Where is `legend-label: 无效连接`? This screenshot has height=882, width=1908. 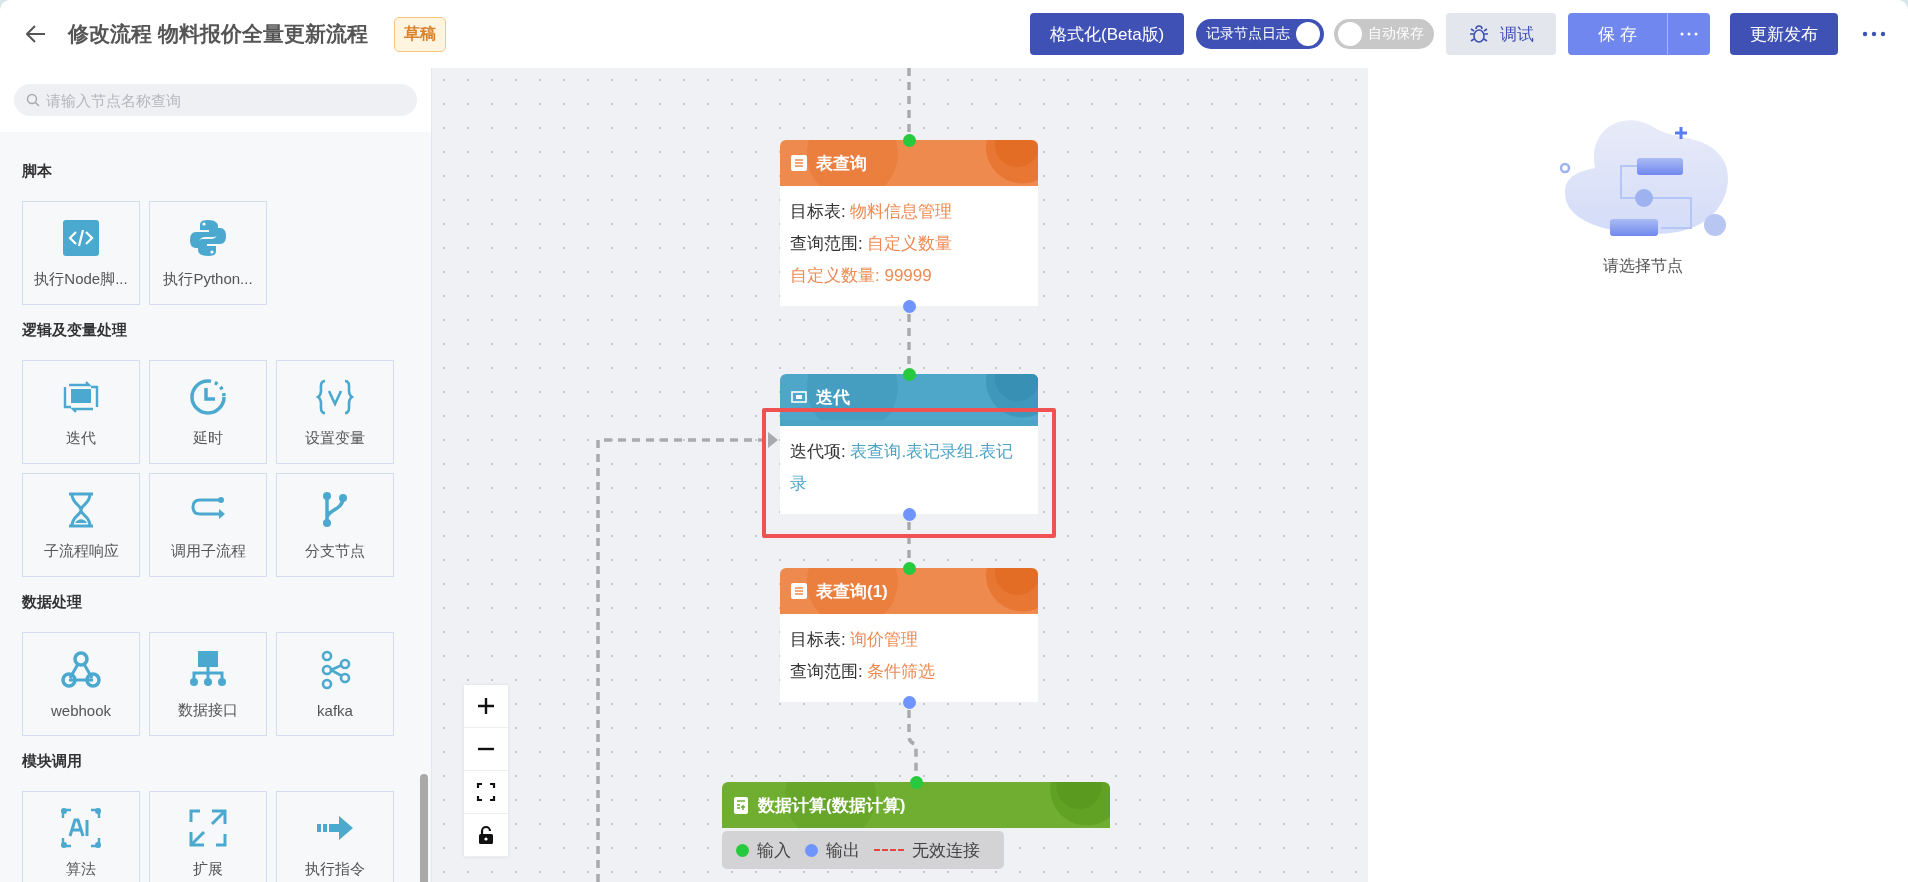
legend-label: 无效连接 is located at coordinates (946, 850).